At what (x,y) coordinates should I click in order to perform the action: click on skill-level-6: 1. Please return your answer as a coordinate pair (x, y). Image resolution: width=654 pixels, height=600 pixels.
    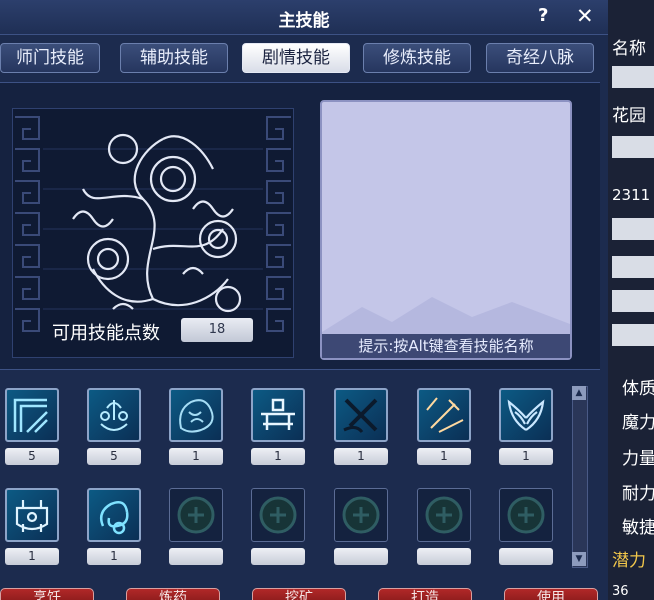
    Looking at the image, I should click on (444, 456).